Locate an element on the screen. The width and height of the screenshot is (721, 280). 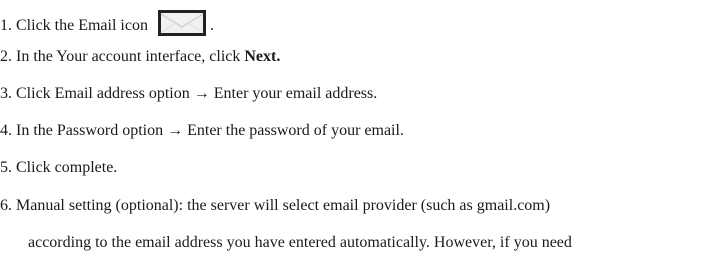
step-number: 3. is located at coordinates (6, 93).